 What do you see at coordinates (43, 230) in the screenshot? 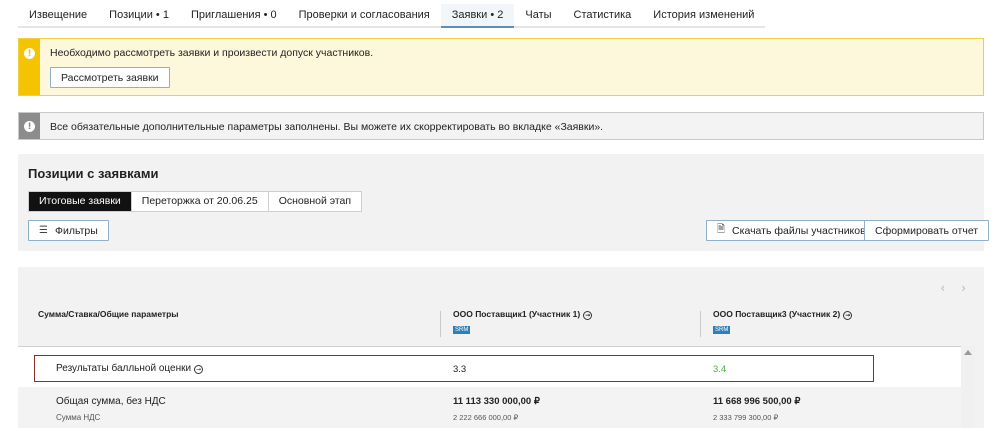
I see `sliders-icon: ☰` at bounding box center [43, 230].